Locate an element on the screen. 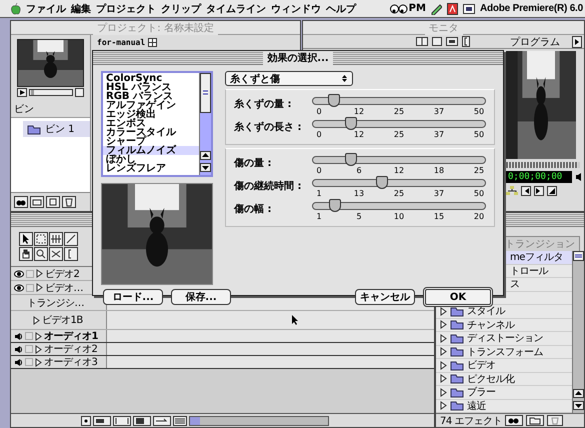  effect-item: ColorSync is located at coordinates (151, 78).